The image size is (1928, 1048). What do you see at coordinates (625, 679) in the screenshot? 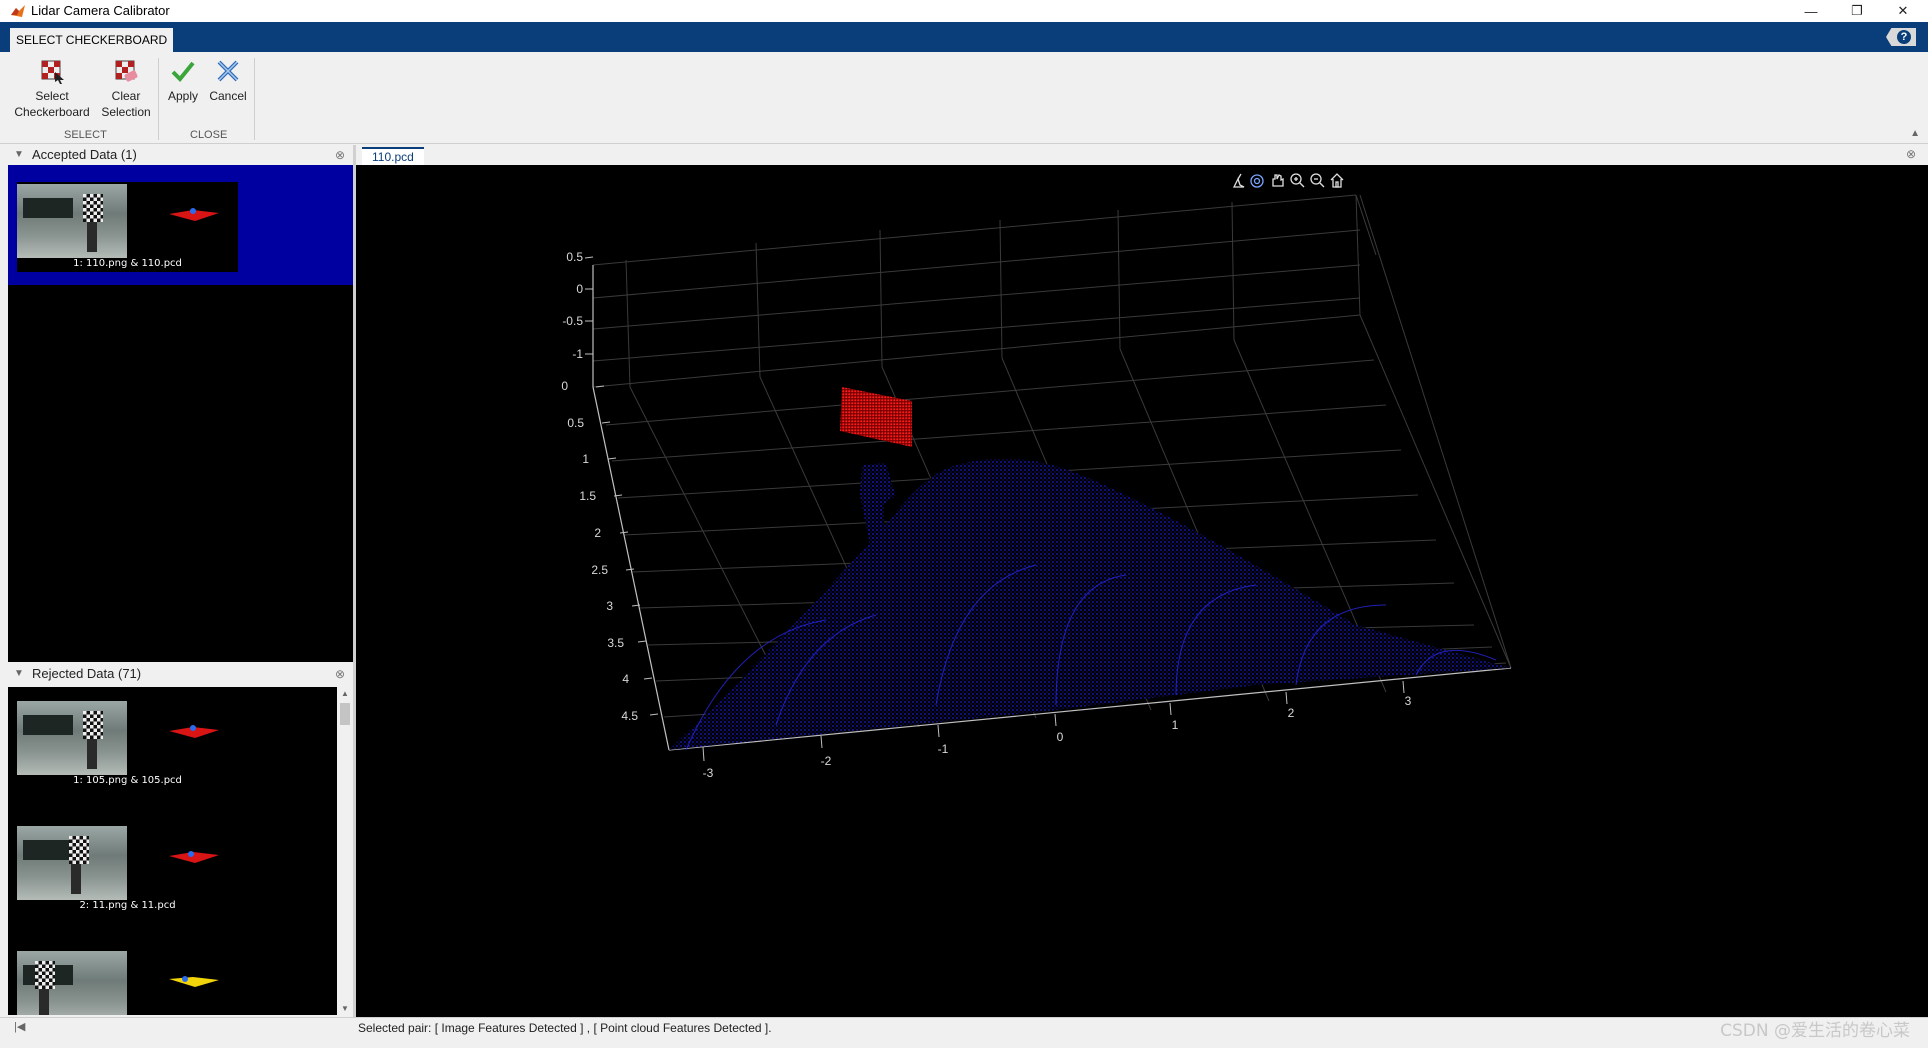
I see `y-tick-label: 4` at bounding box center [625, 679].